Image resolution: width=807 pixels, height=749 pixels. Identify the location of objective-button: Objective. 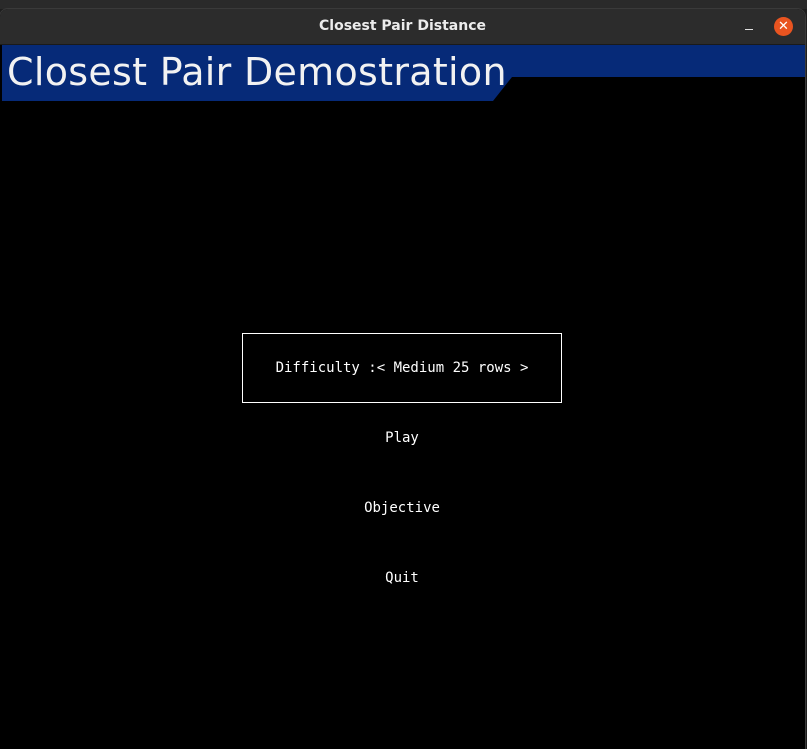
(402, 508).